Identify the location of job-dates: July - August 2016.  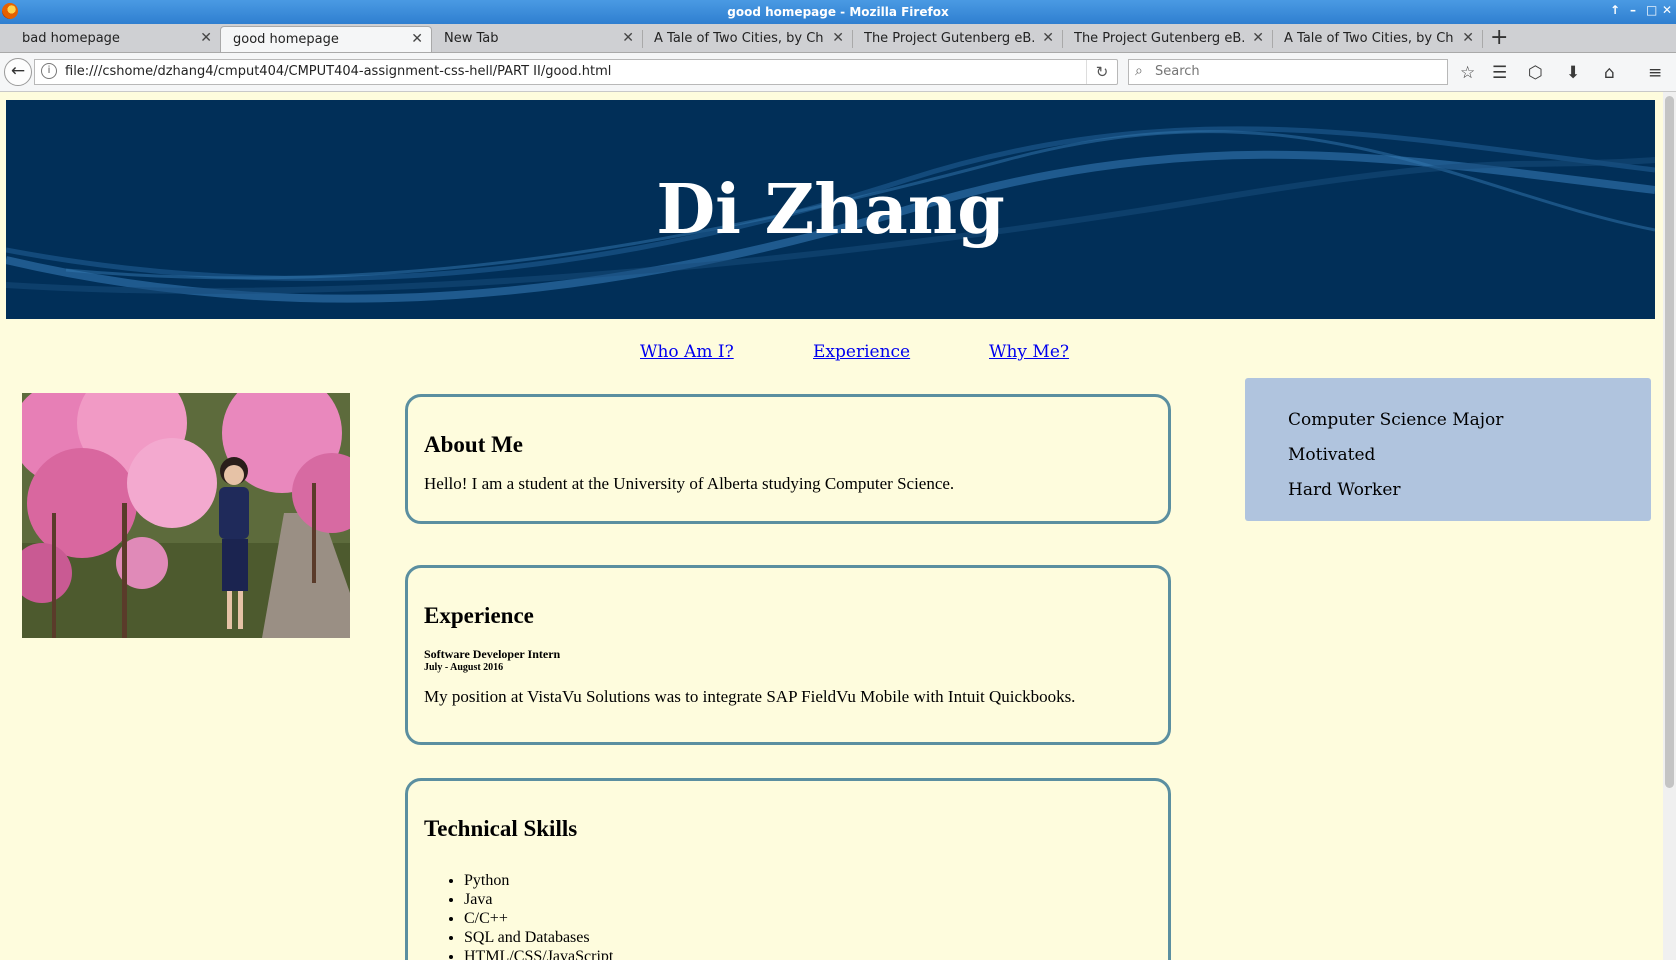
(464, 667).